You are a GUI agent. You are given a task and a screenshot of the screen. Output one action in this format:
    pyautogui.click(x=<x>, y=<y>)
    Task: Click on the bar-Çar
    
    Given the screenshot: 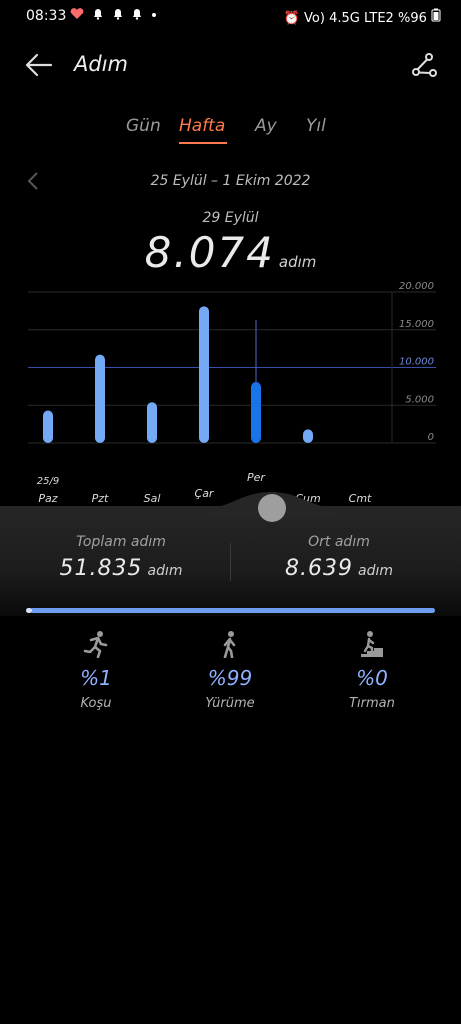 What is the action you would take?
    pyautogui.click(x=204, y=374)
    